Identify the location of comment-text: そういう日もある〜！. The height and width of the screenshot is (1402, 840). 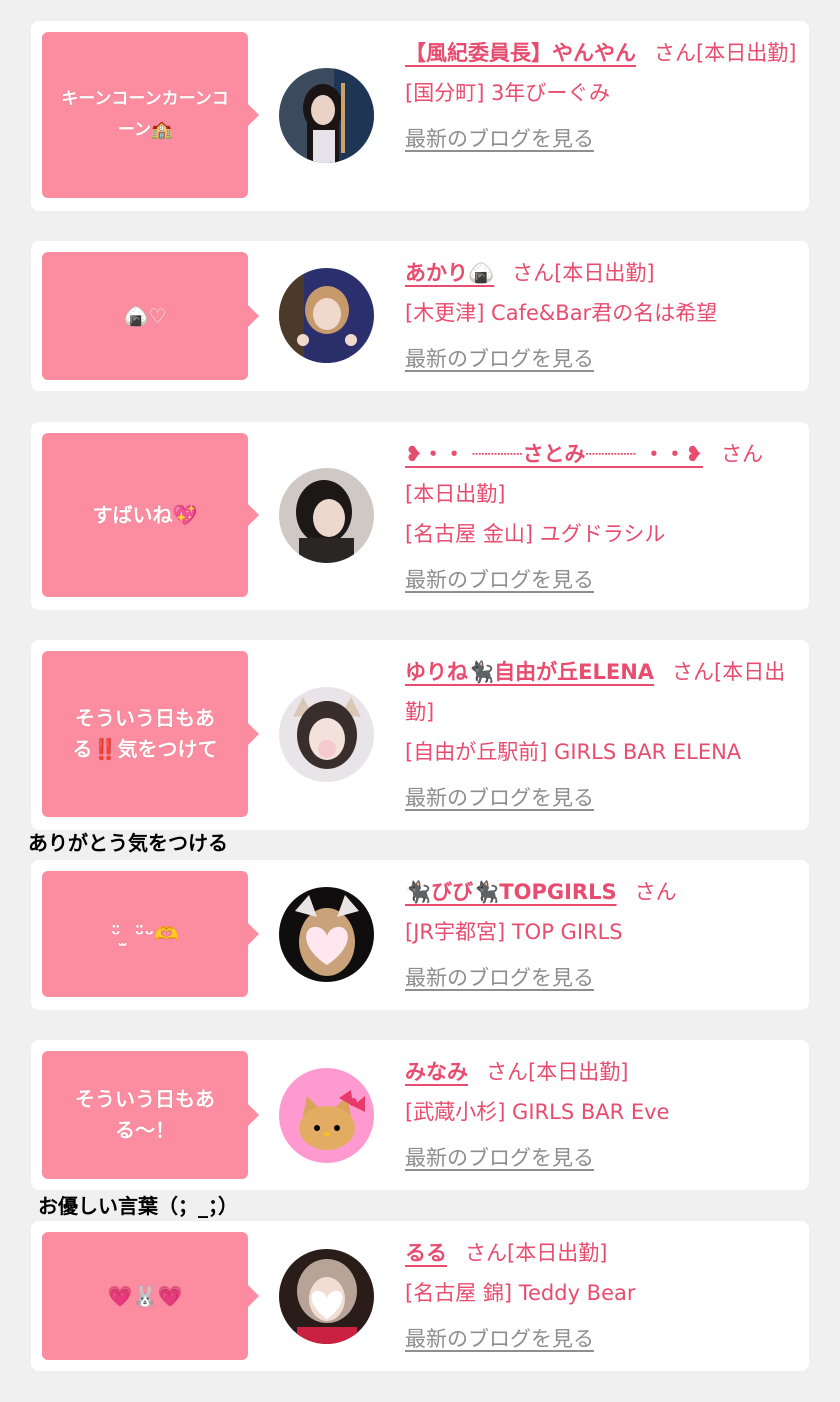
(145, 1114).